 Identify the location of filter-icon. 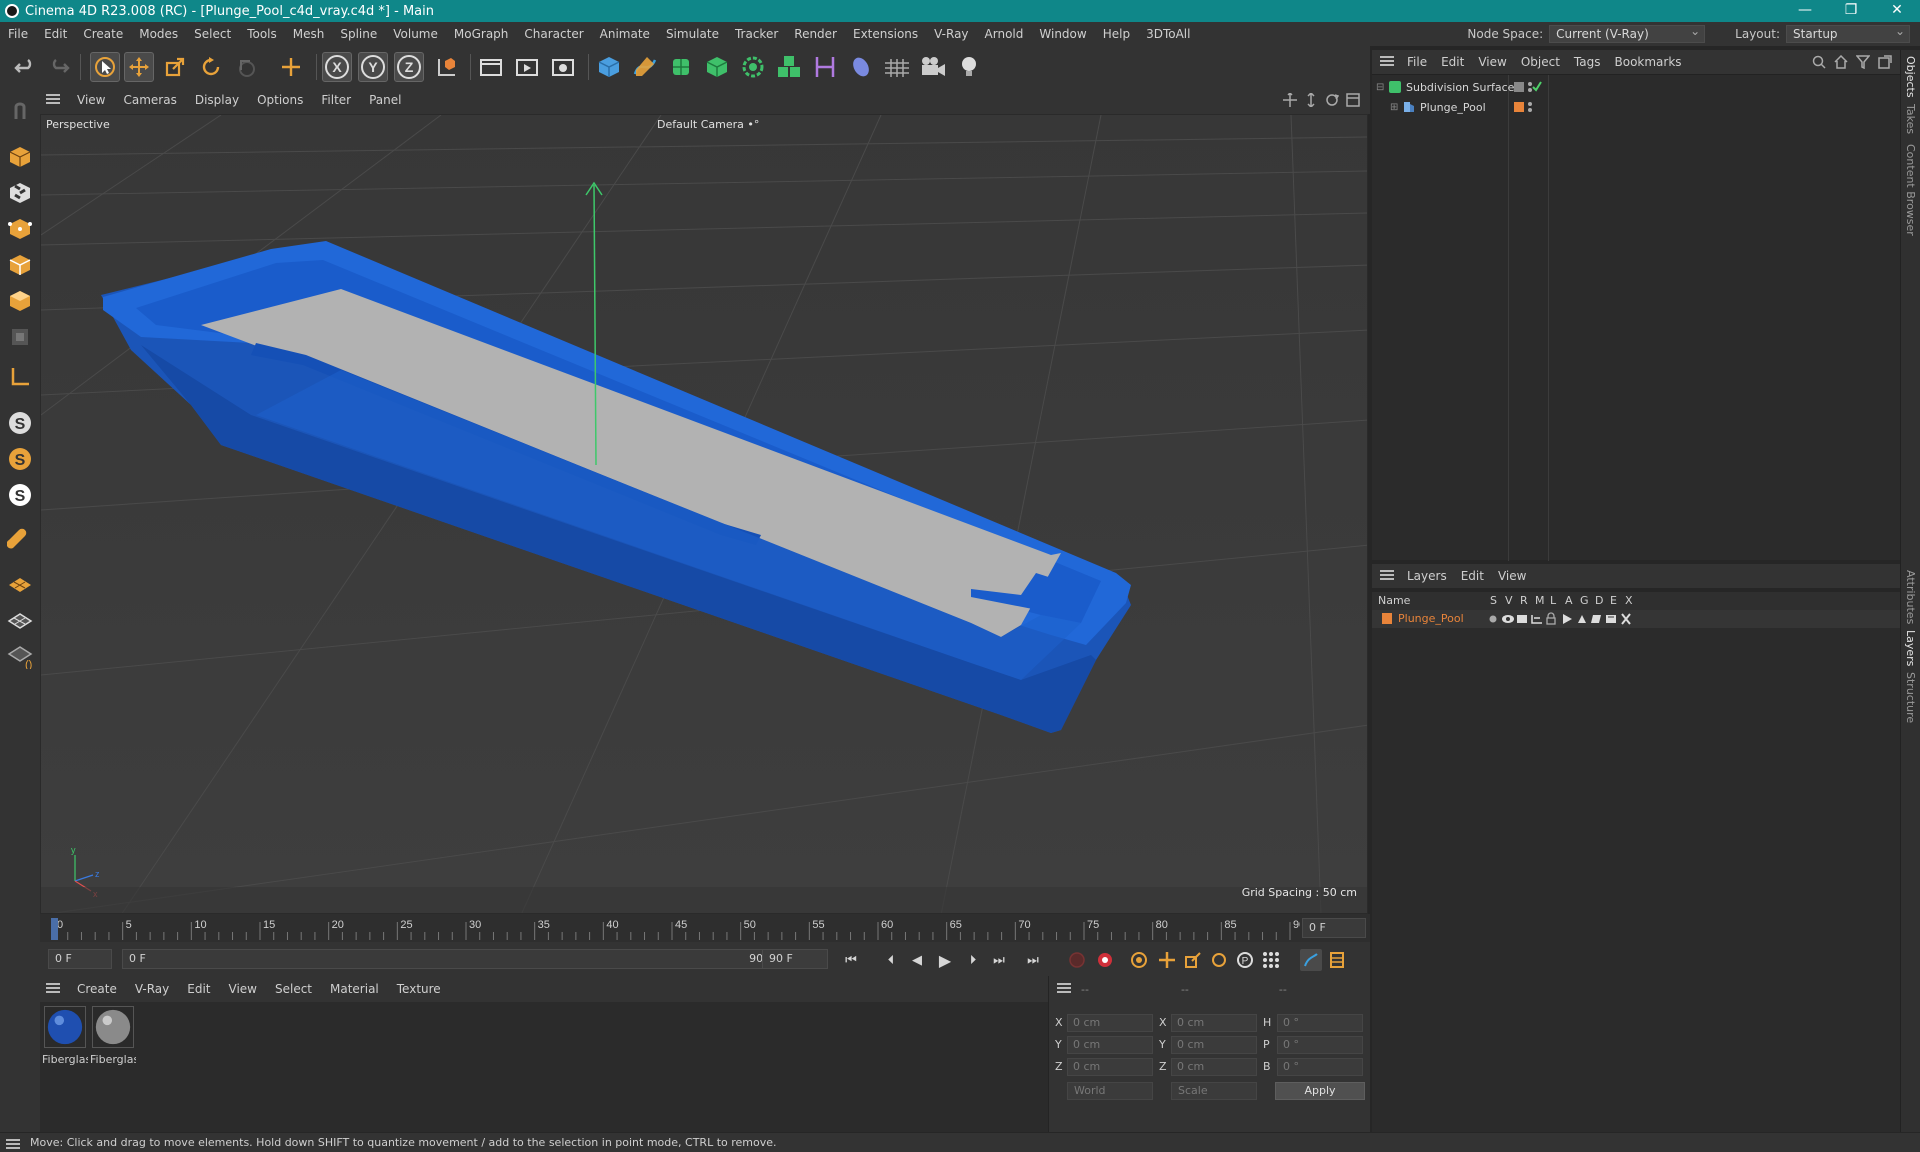
(1863, 62).